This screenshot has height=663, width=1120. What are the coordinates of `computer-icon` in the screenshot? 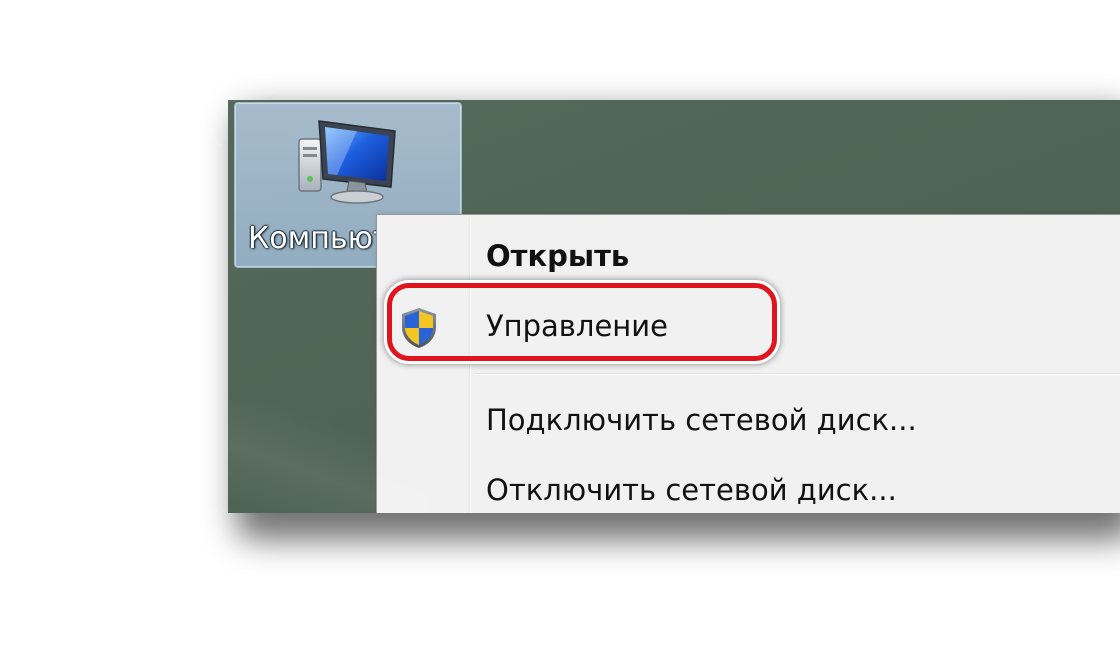 It's located at (347, 162).